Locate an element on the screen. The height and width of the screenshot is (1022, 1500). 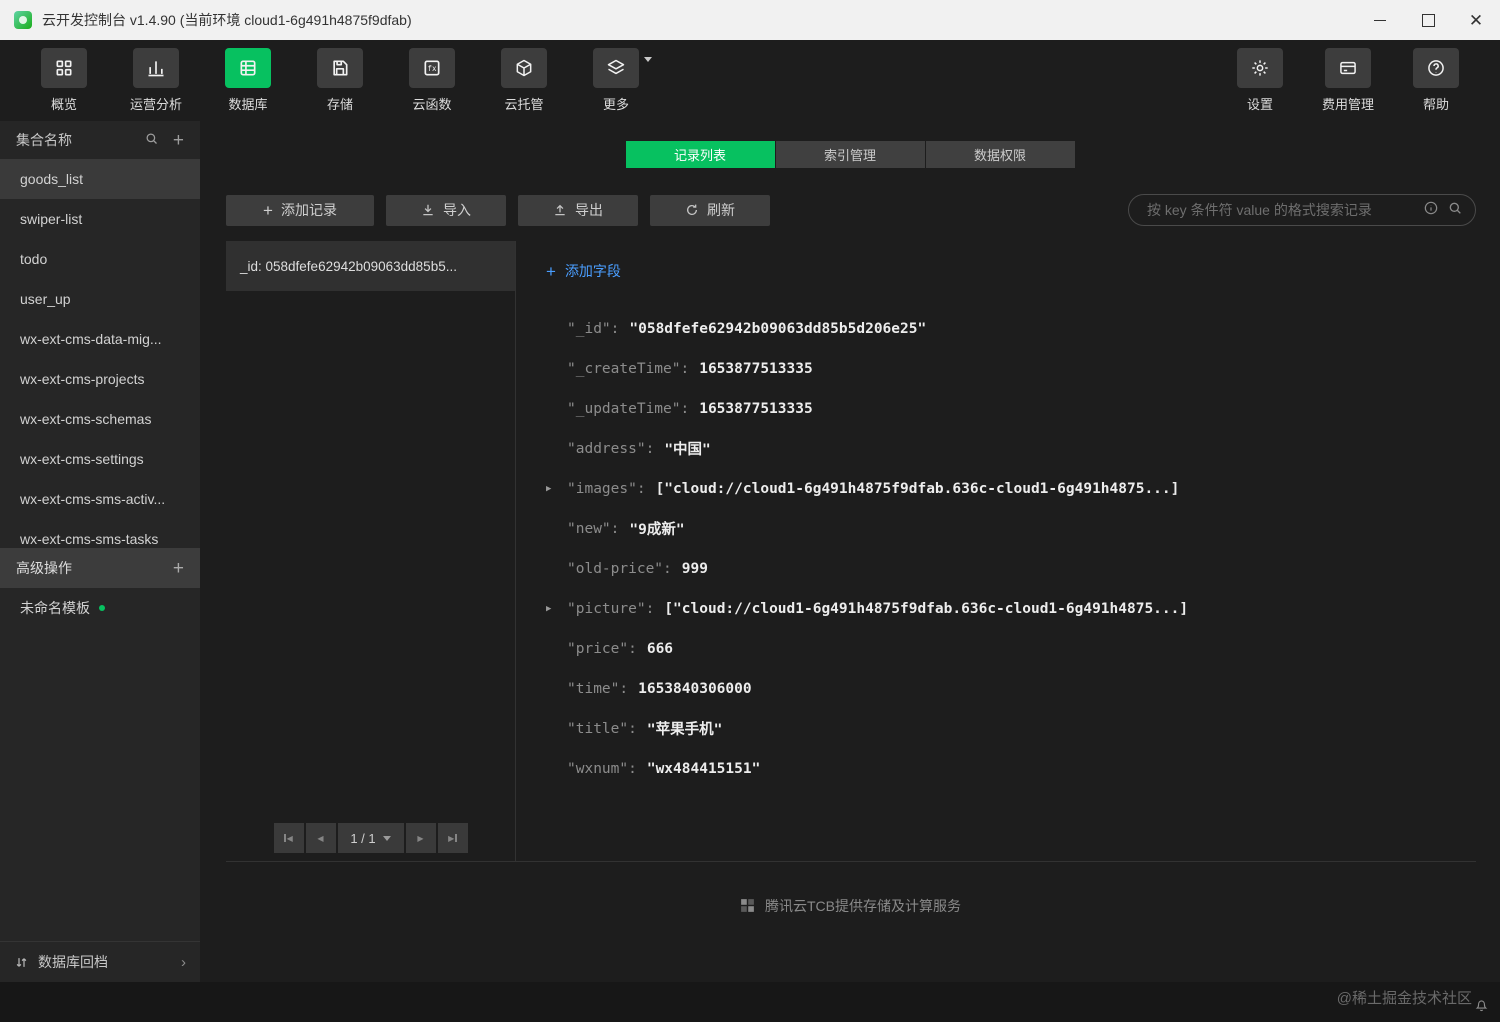
info-icon is located at coordinates (1431, 210).